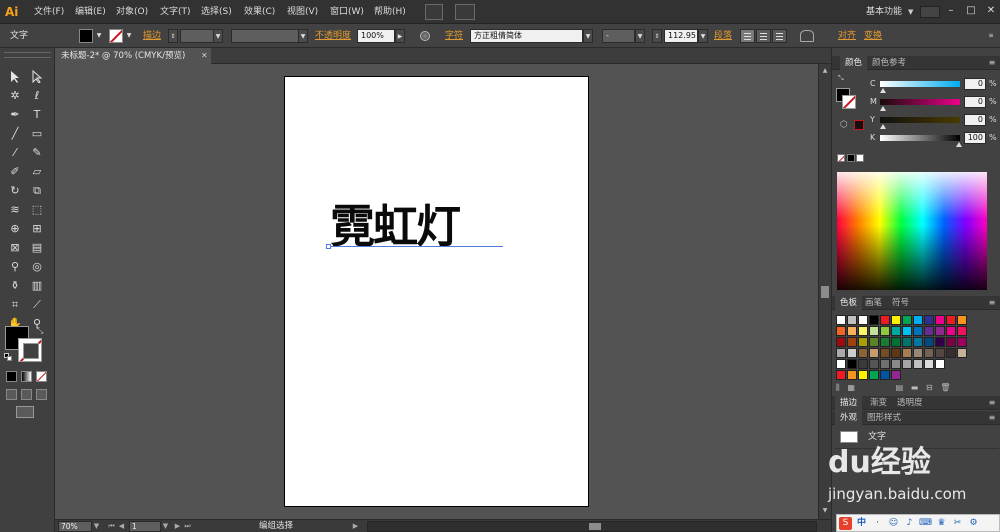 This screenshot has height=532, width=1000. What do you see at coordinates (920, 138) in the screenshot?
I see `black-slider` at bounding box center [920, 138].